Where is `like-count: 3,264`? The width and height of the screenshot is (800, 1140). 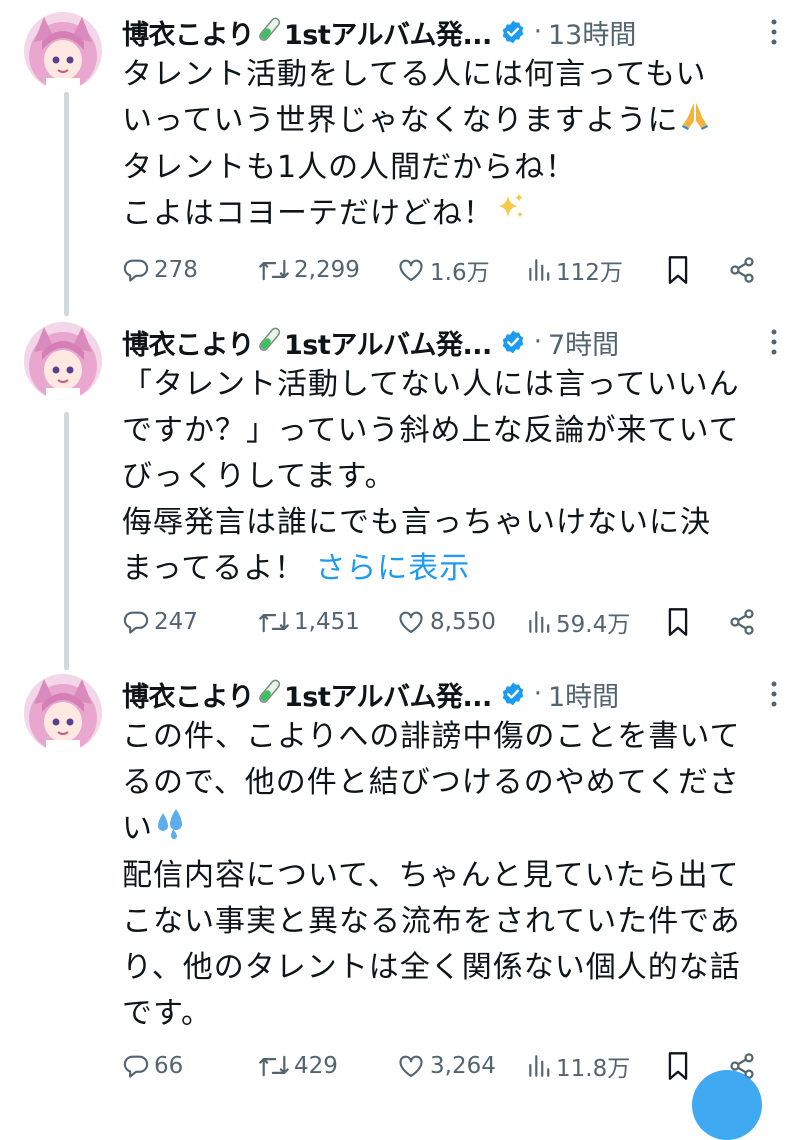 like-count: 3,264 is located at coordinates (463, 1066).